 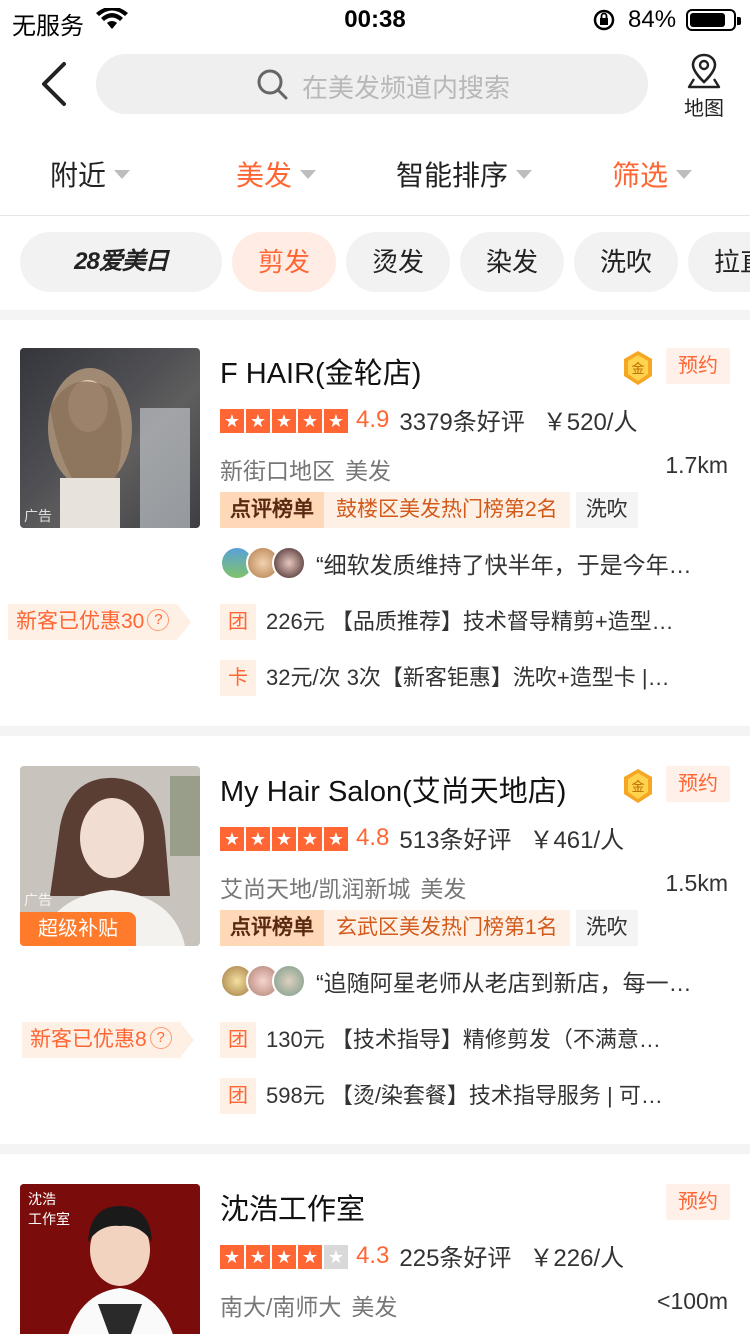 I want to click on shop-thumbnail: 沈浩 工作室, so click(x=110, y=1259).